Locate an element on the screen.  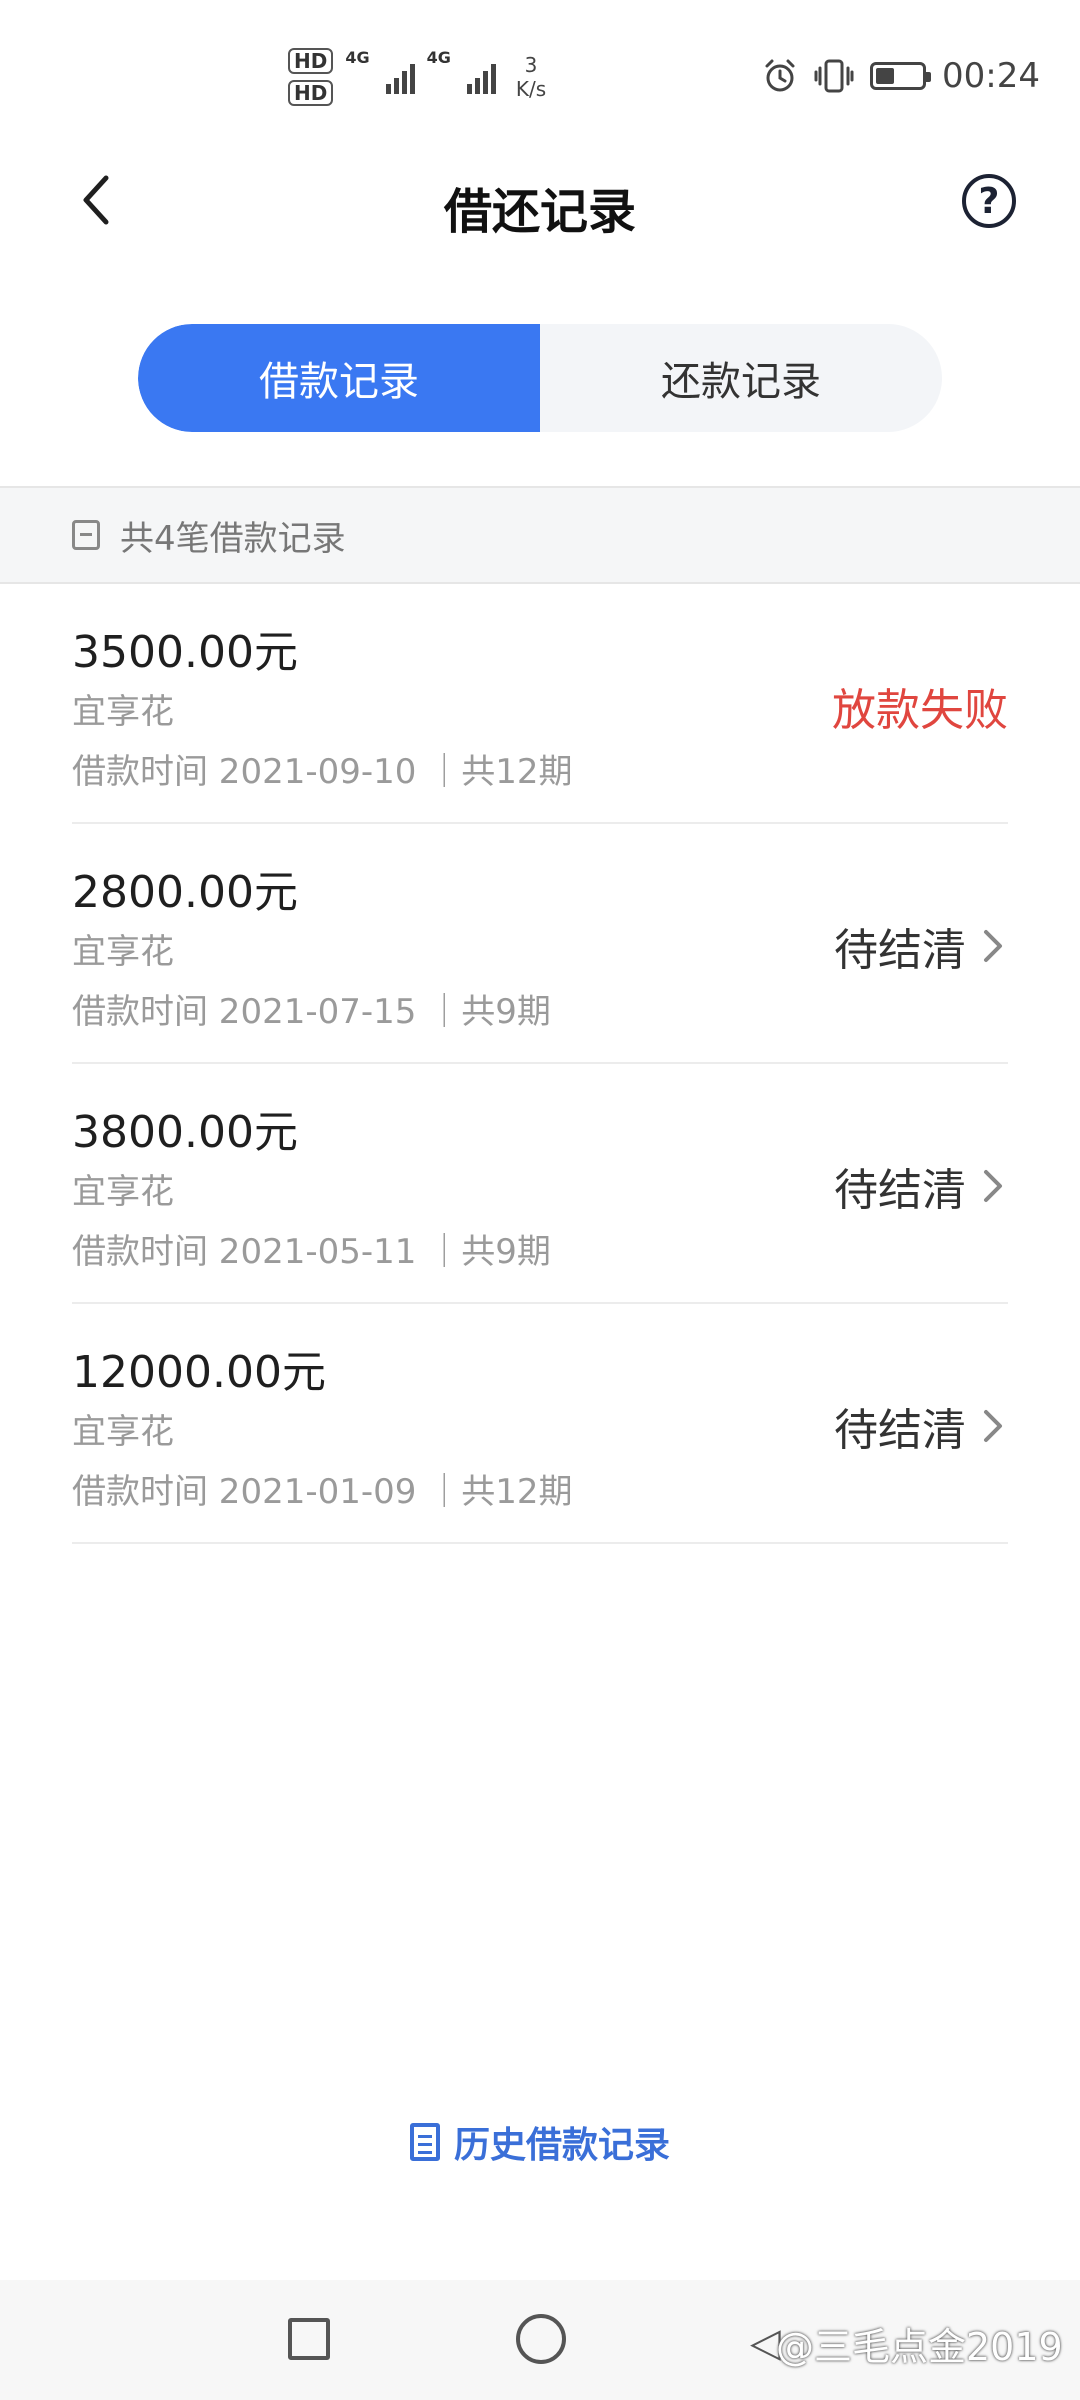
list-icon is located at coordinates (86, 535).